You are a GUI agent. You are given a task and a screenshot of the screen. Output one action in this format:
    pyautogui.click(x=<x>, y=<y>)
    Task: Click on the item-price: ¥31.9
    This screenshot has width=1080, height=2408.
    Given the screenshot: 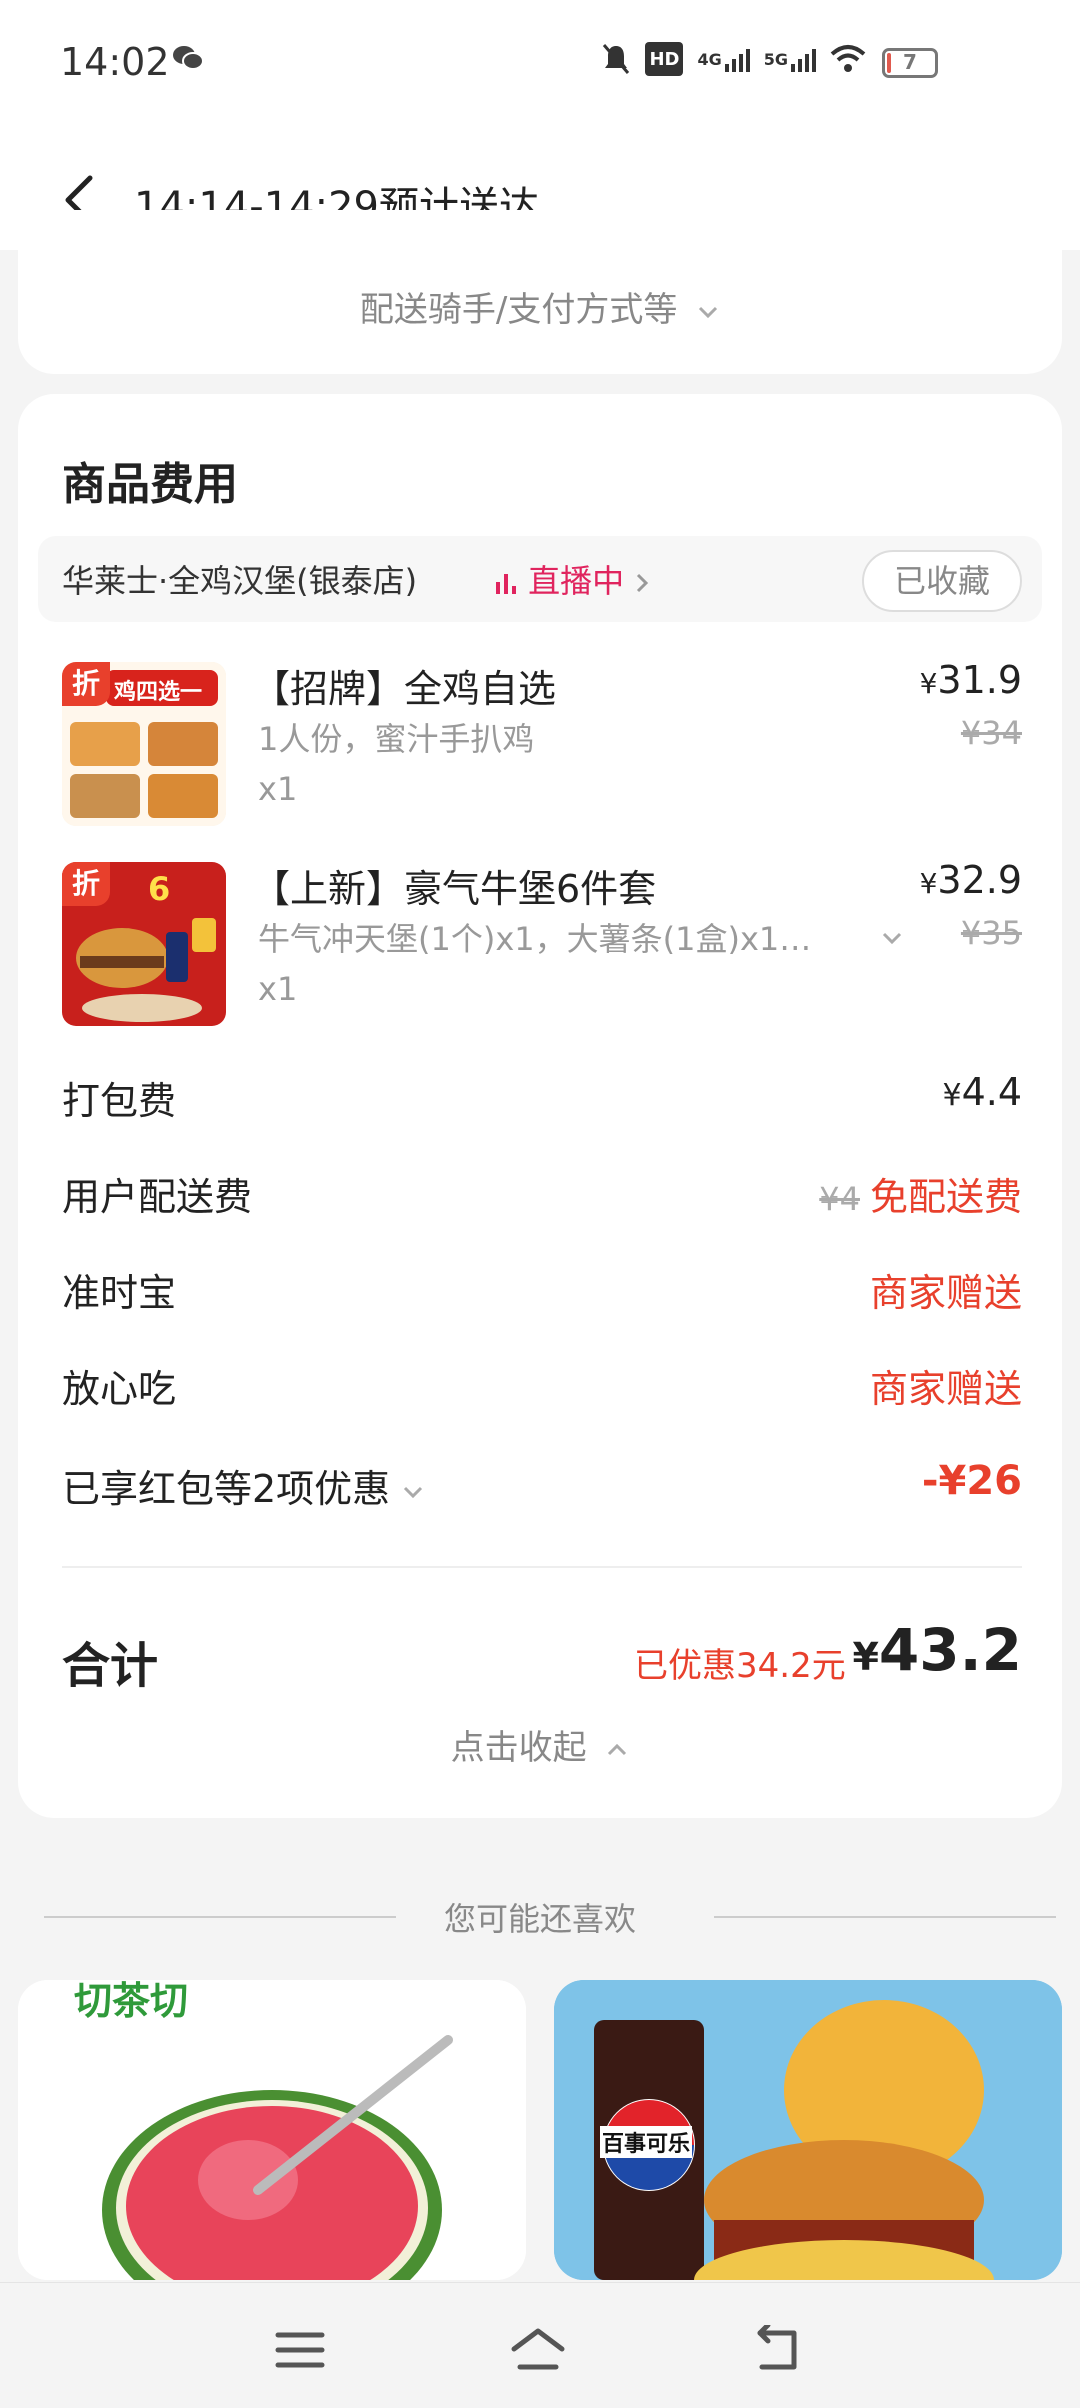 What is the action you would take?
    pyautogui.click(x=971, y=680)
    